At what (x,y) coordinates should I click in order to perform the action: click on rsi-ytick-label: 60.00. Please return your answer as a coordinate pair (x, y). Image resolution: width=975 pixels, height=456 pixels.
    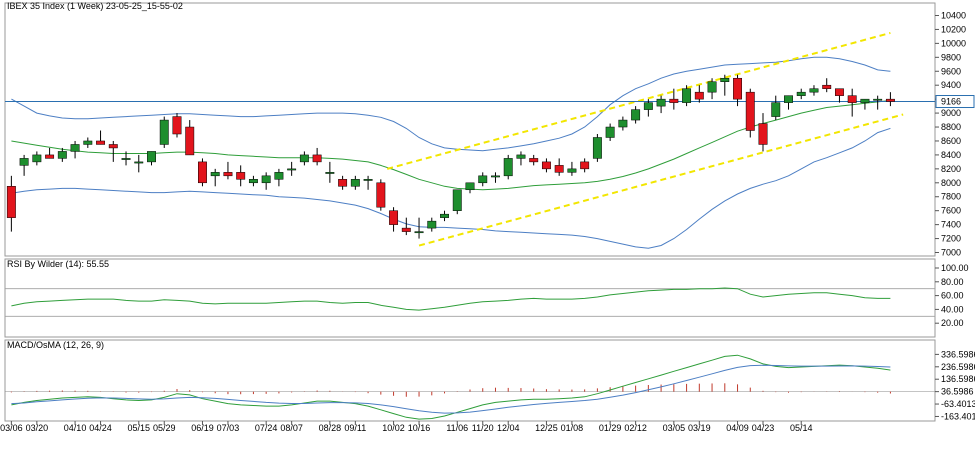
    Looking at the image, I should click on (952, 296).